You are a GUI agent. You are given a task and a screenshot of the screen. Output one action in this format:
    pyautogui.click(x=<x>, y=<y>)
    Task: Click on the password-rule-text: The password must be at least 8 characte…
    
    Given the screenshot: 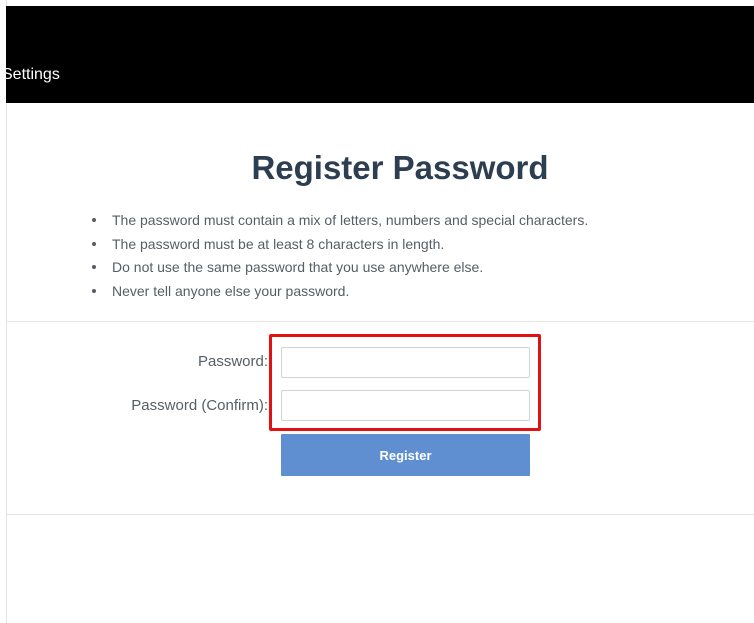 What is the action you would take?
    pyautogui.click(x=278, y=243)
    